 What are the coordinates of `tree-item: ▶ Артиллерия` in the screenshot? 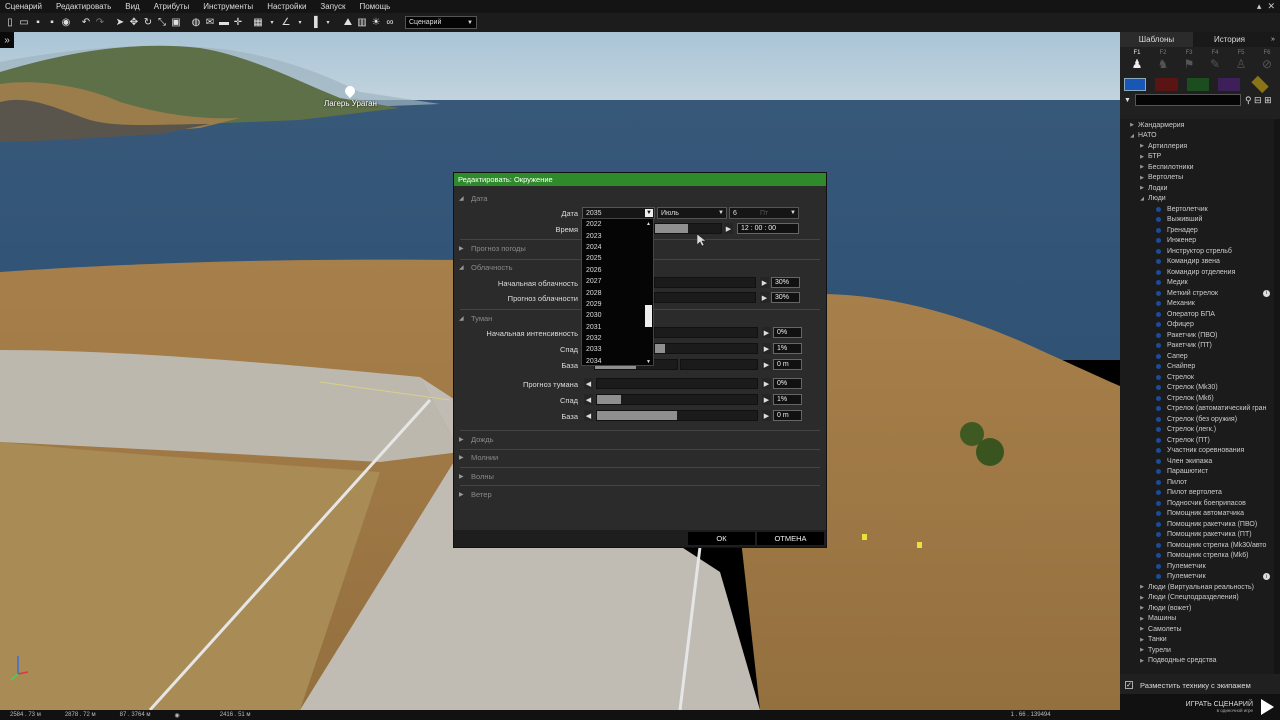 It's located at (1200, 146).